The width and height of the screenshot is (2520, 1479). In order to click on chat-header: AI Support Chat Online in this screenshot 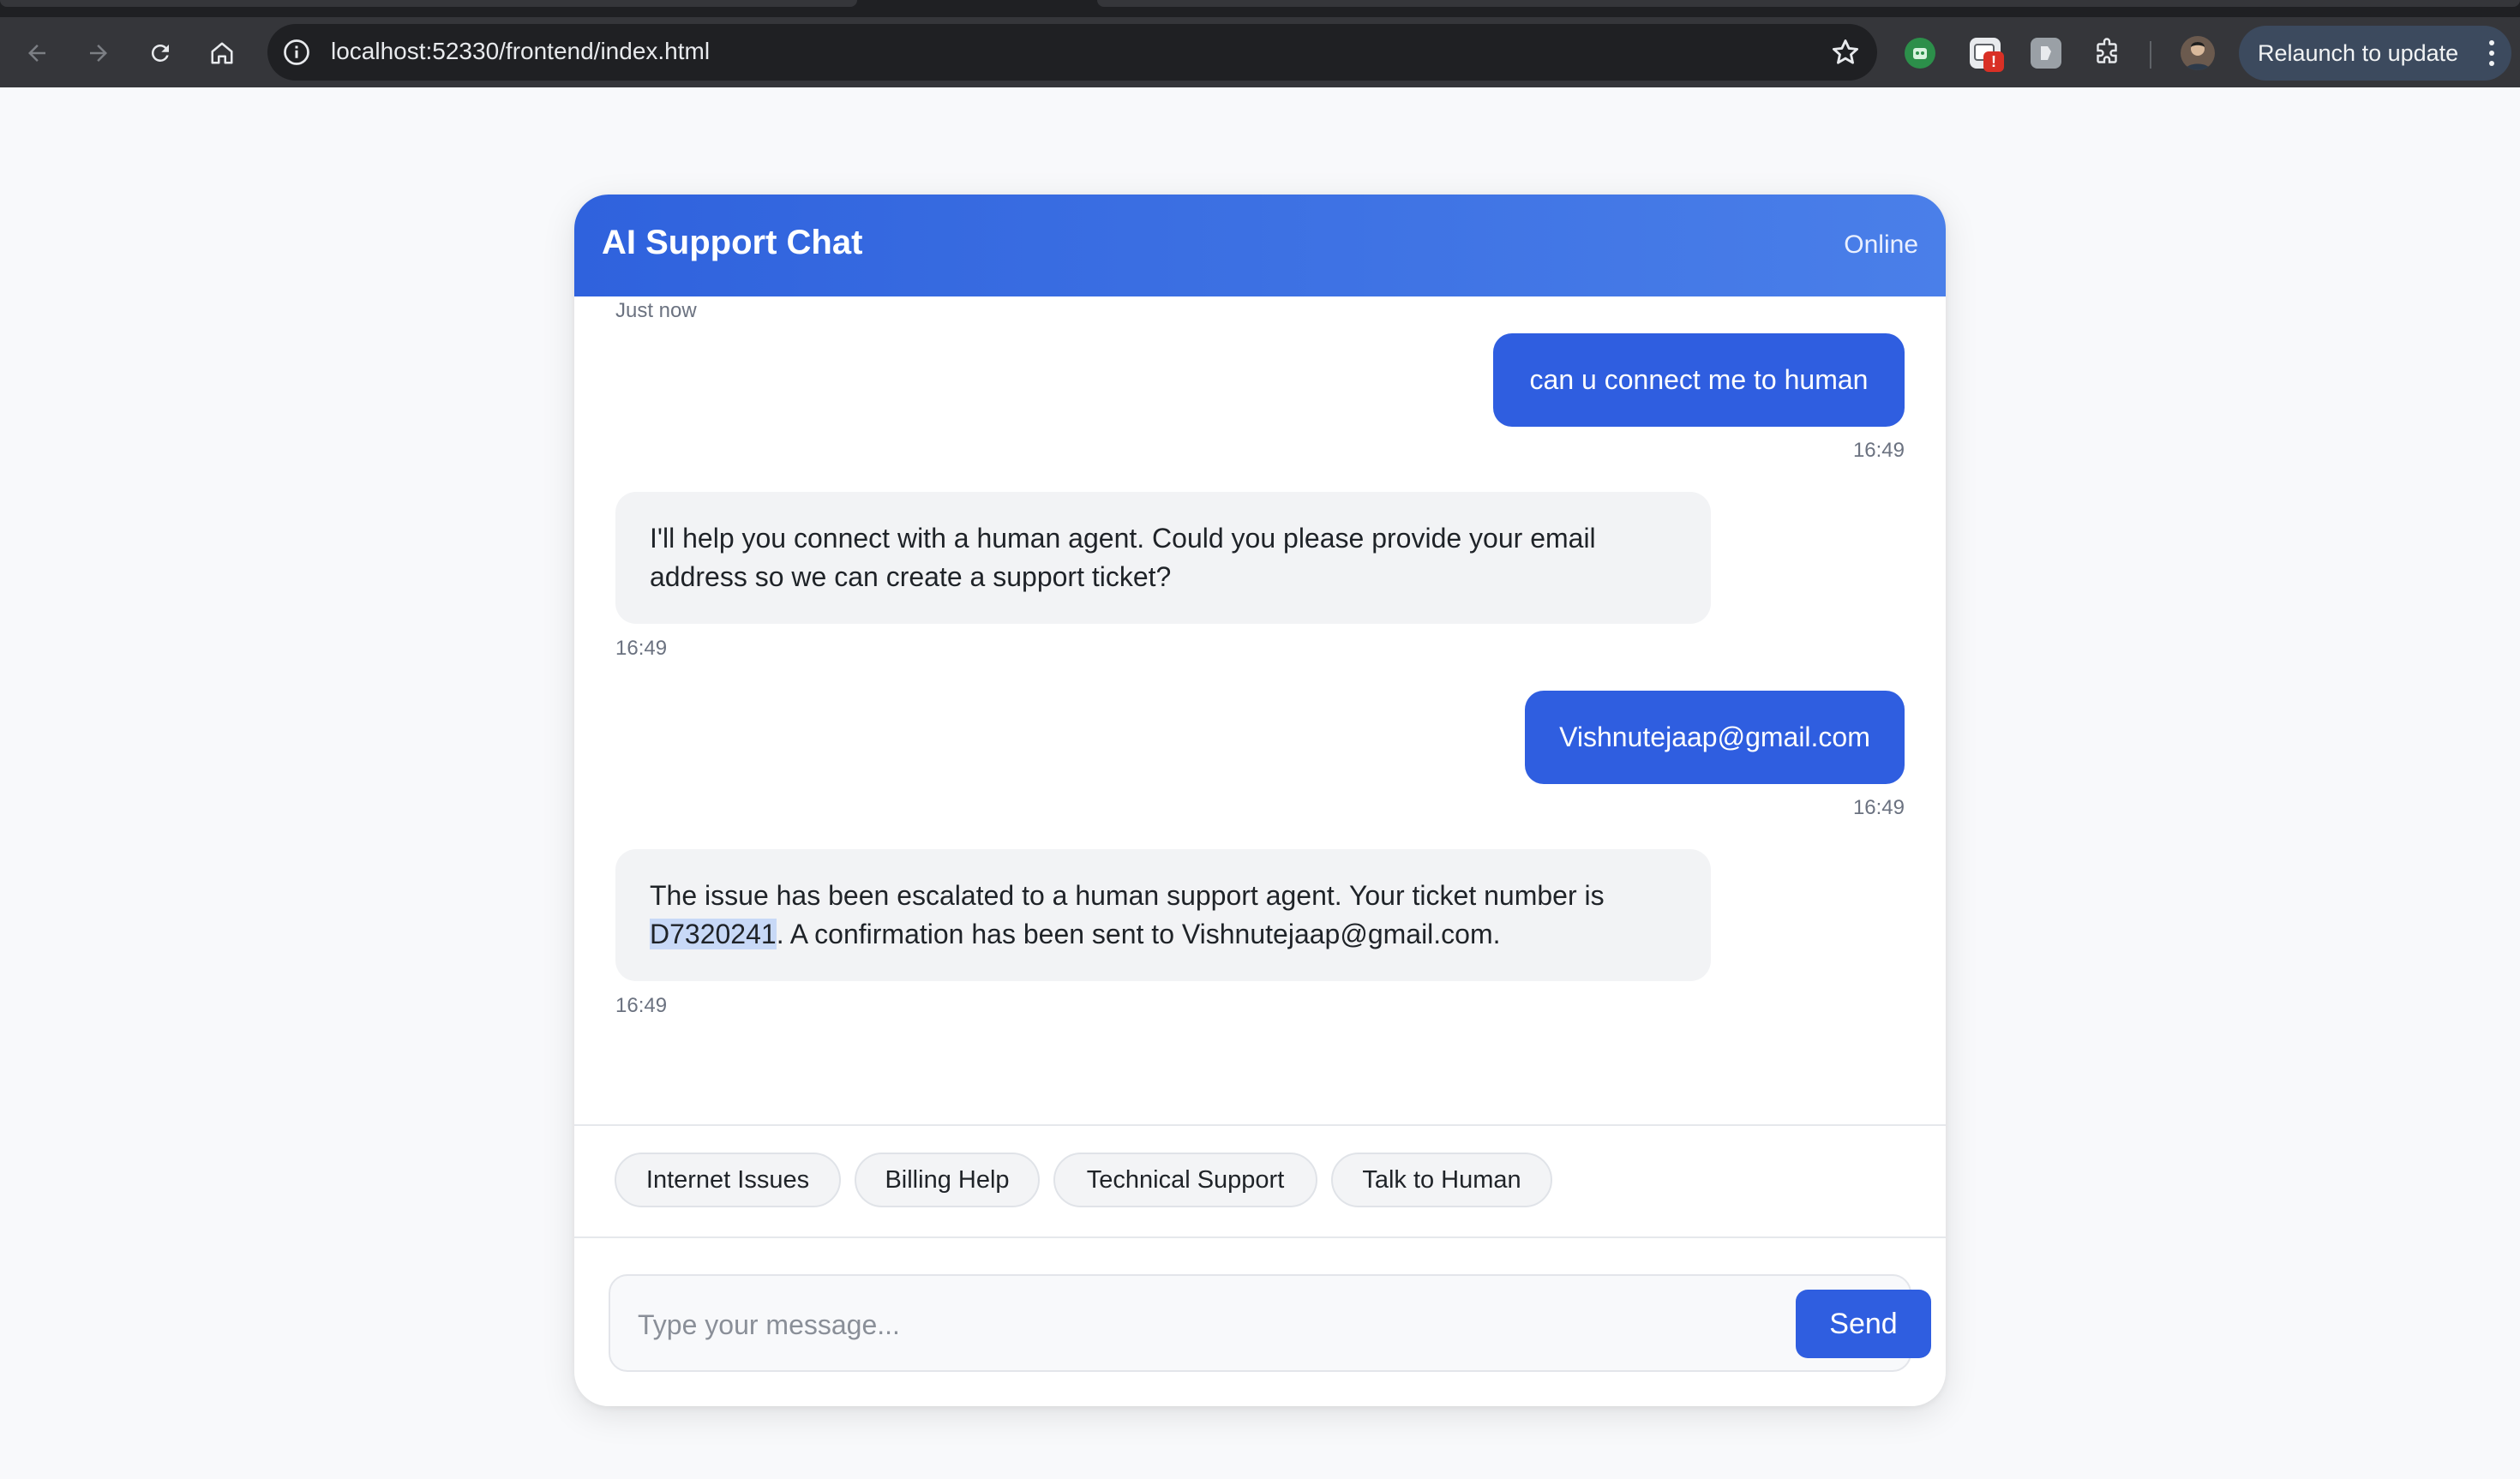, I will do `click(1260, 245)`.